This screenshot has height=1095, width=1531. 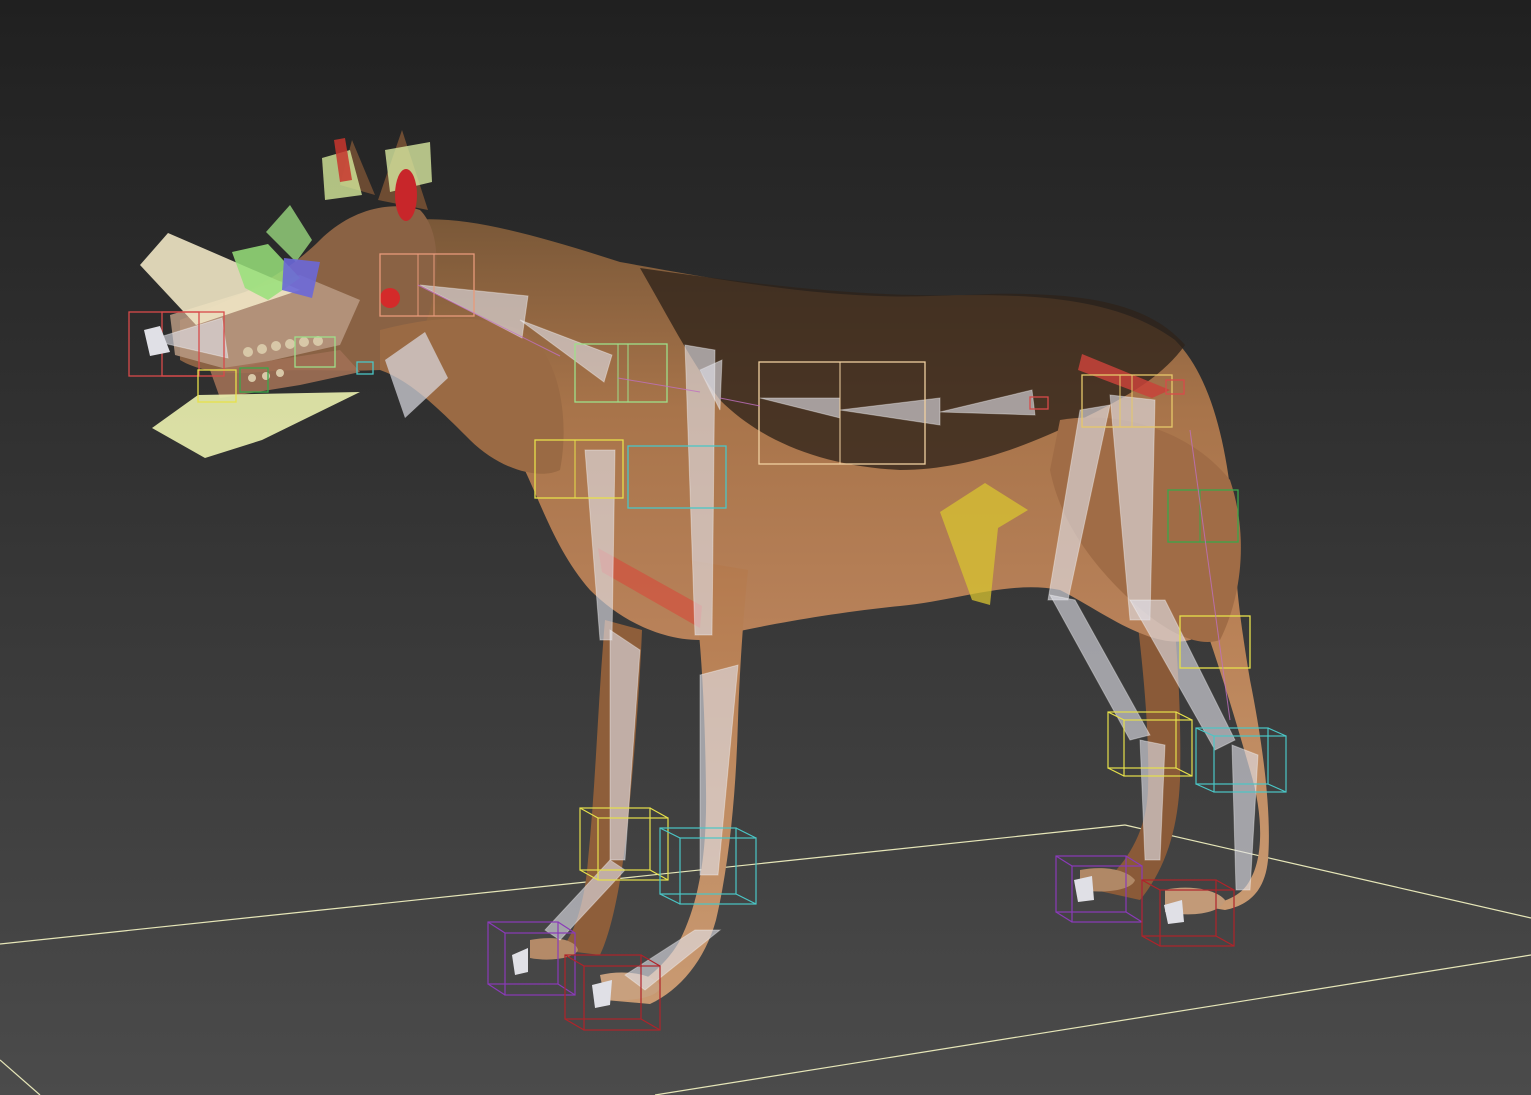 I want to click on eye-helper-red, so click(x=390, y=298).